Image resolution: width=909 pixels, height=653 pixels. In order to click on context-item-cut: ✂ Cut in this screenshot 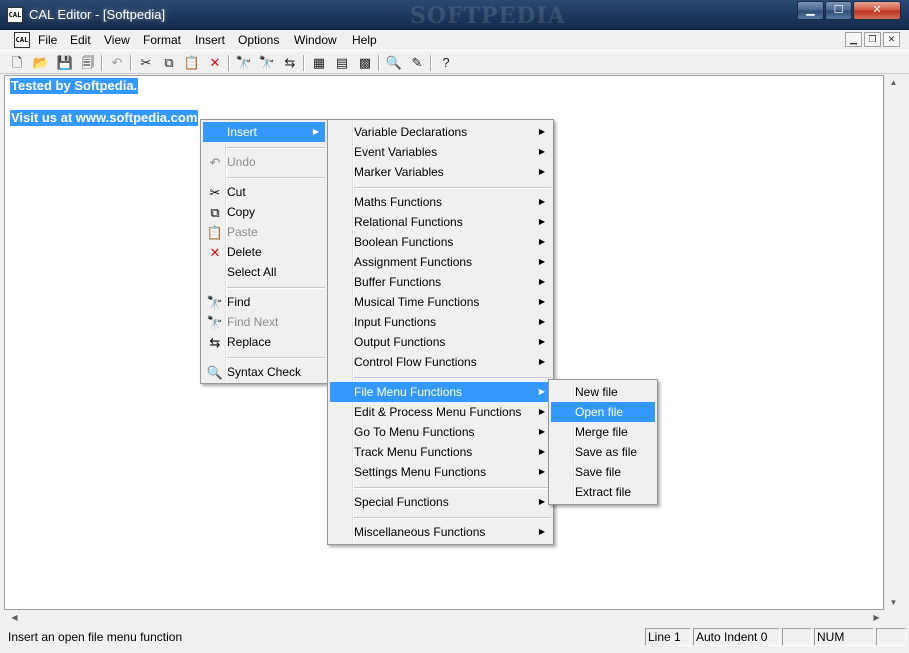, I will do `click(264, 192)`.